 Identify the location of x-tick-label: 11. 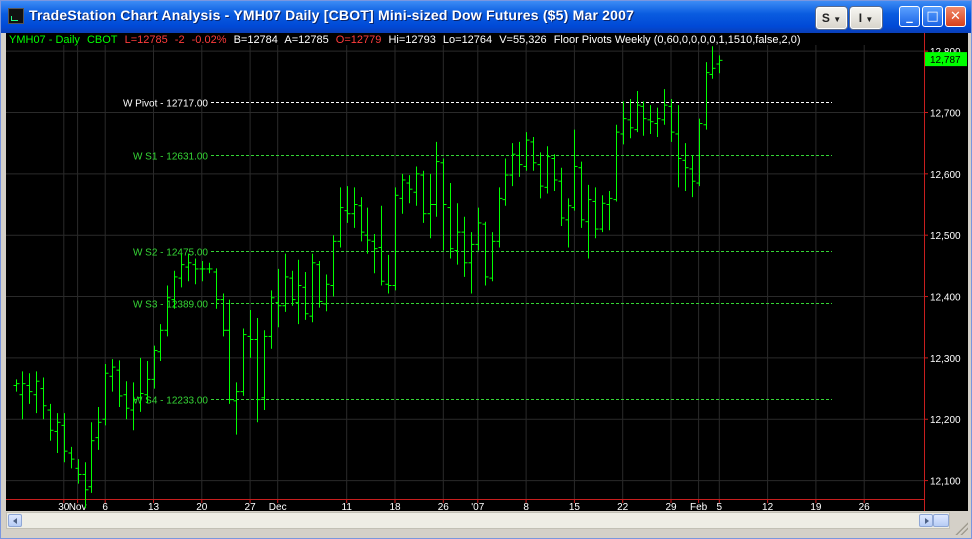
(347, 506).